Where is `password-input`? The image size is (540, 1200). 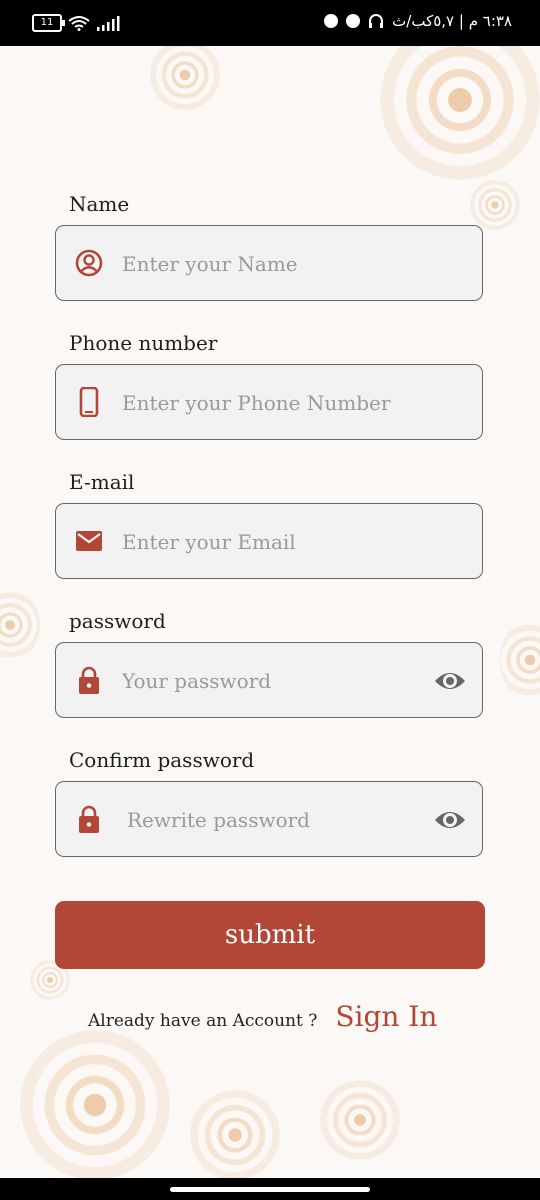
password-input is located at coordinates (272, 681).